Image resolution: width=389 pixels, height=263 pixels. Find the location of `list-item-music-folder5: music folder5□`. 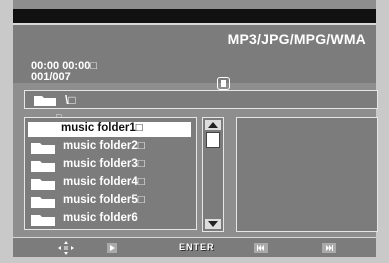

list-item-music-folder5: music folder5□ is located at coordinates (110, 201).